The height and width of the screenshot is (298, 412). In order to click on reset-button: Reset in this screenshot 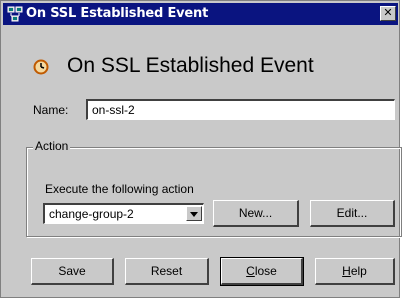, I will do `click(167, 271)`.